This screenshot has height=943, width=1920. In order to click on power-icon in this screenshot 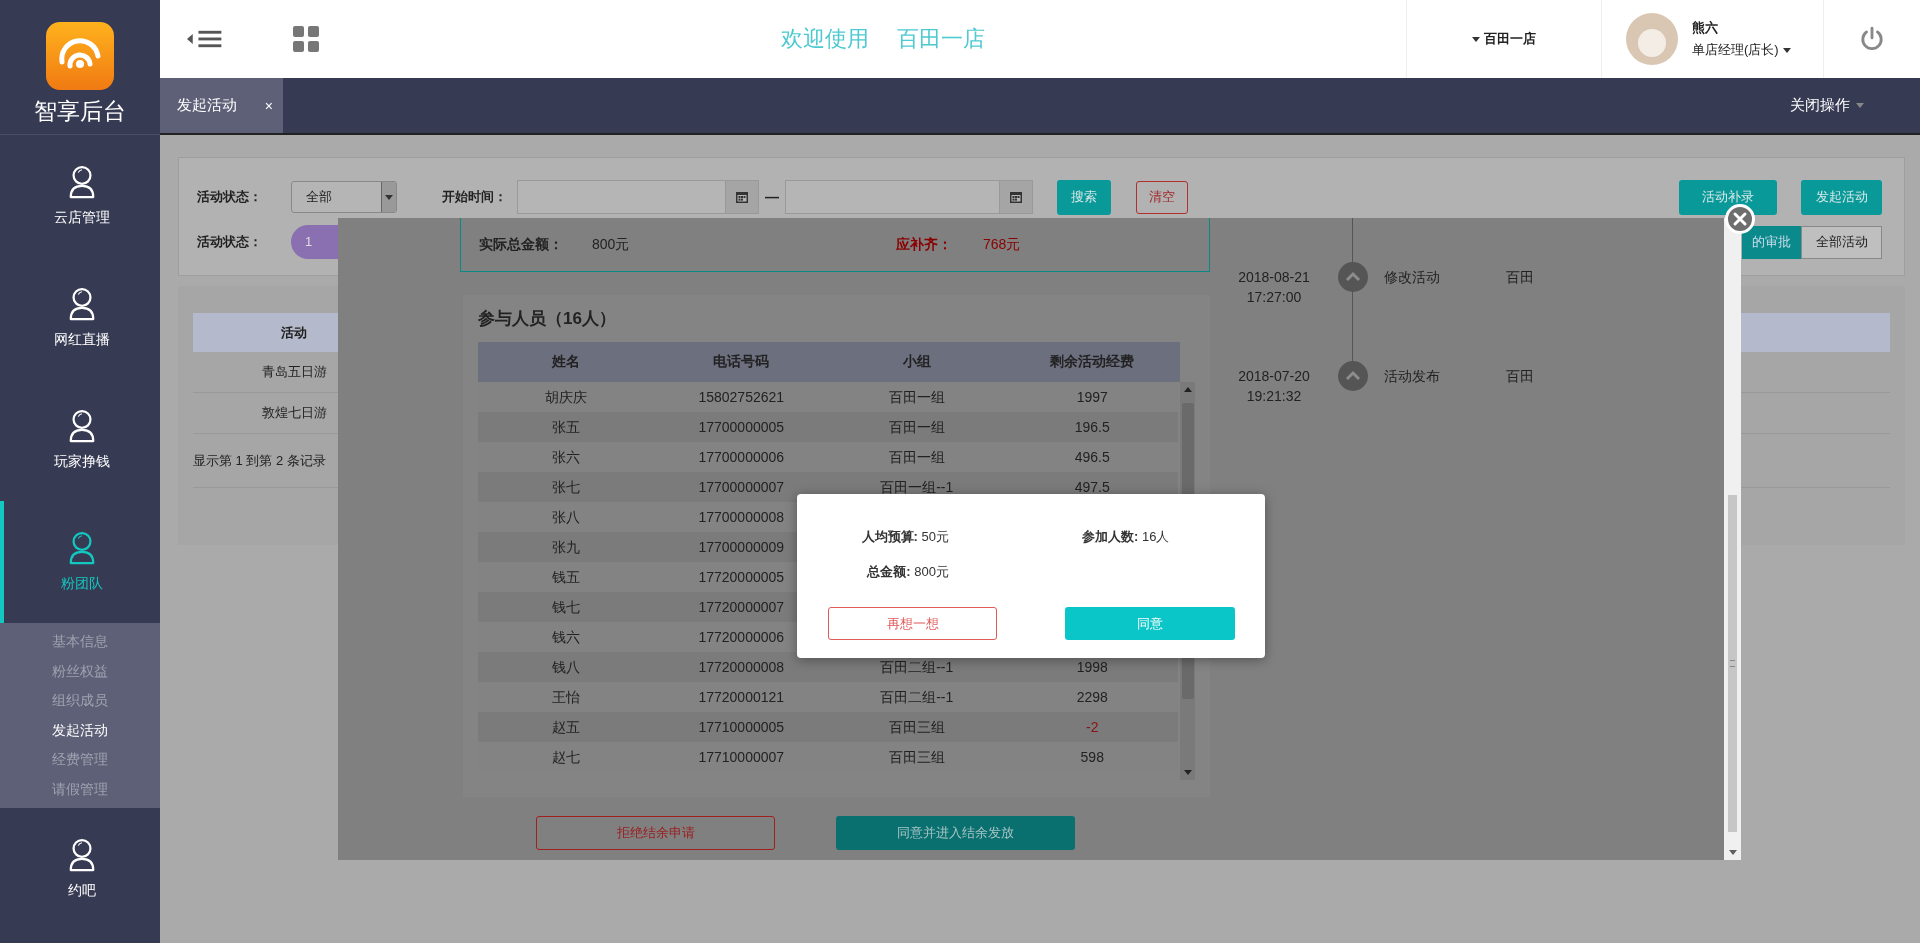, I will do `click(1872, 39)`.